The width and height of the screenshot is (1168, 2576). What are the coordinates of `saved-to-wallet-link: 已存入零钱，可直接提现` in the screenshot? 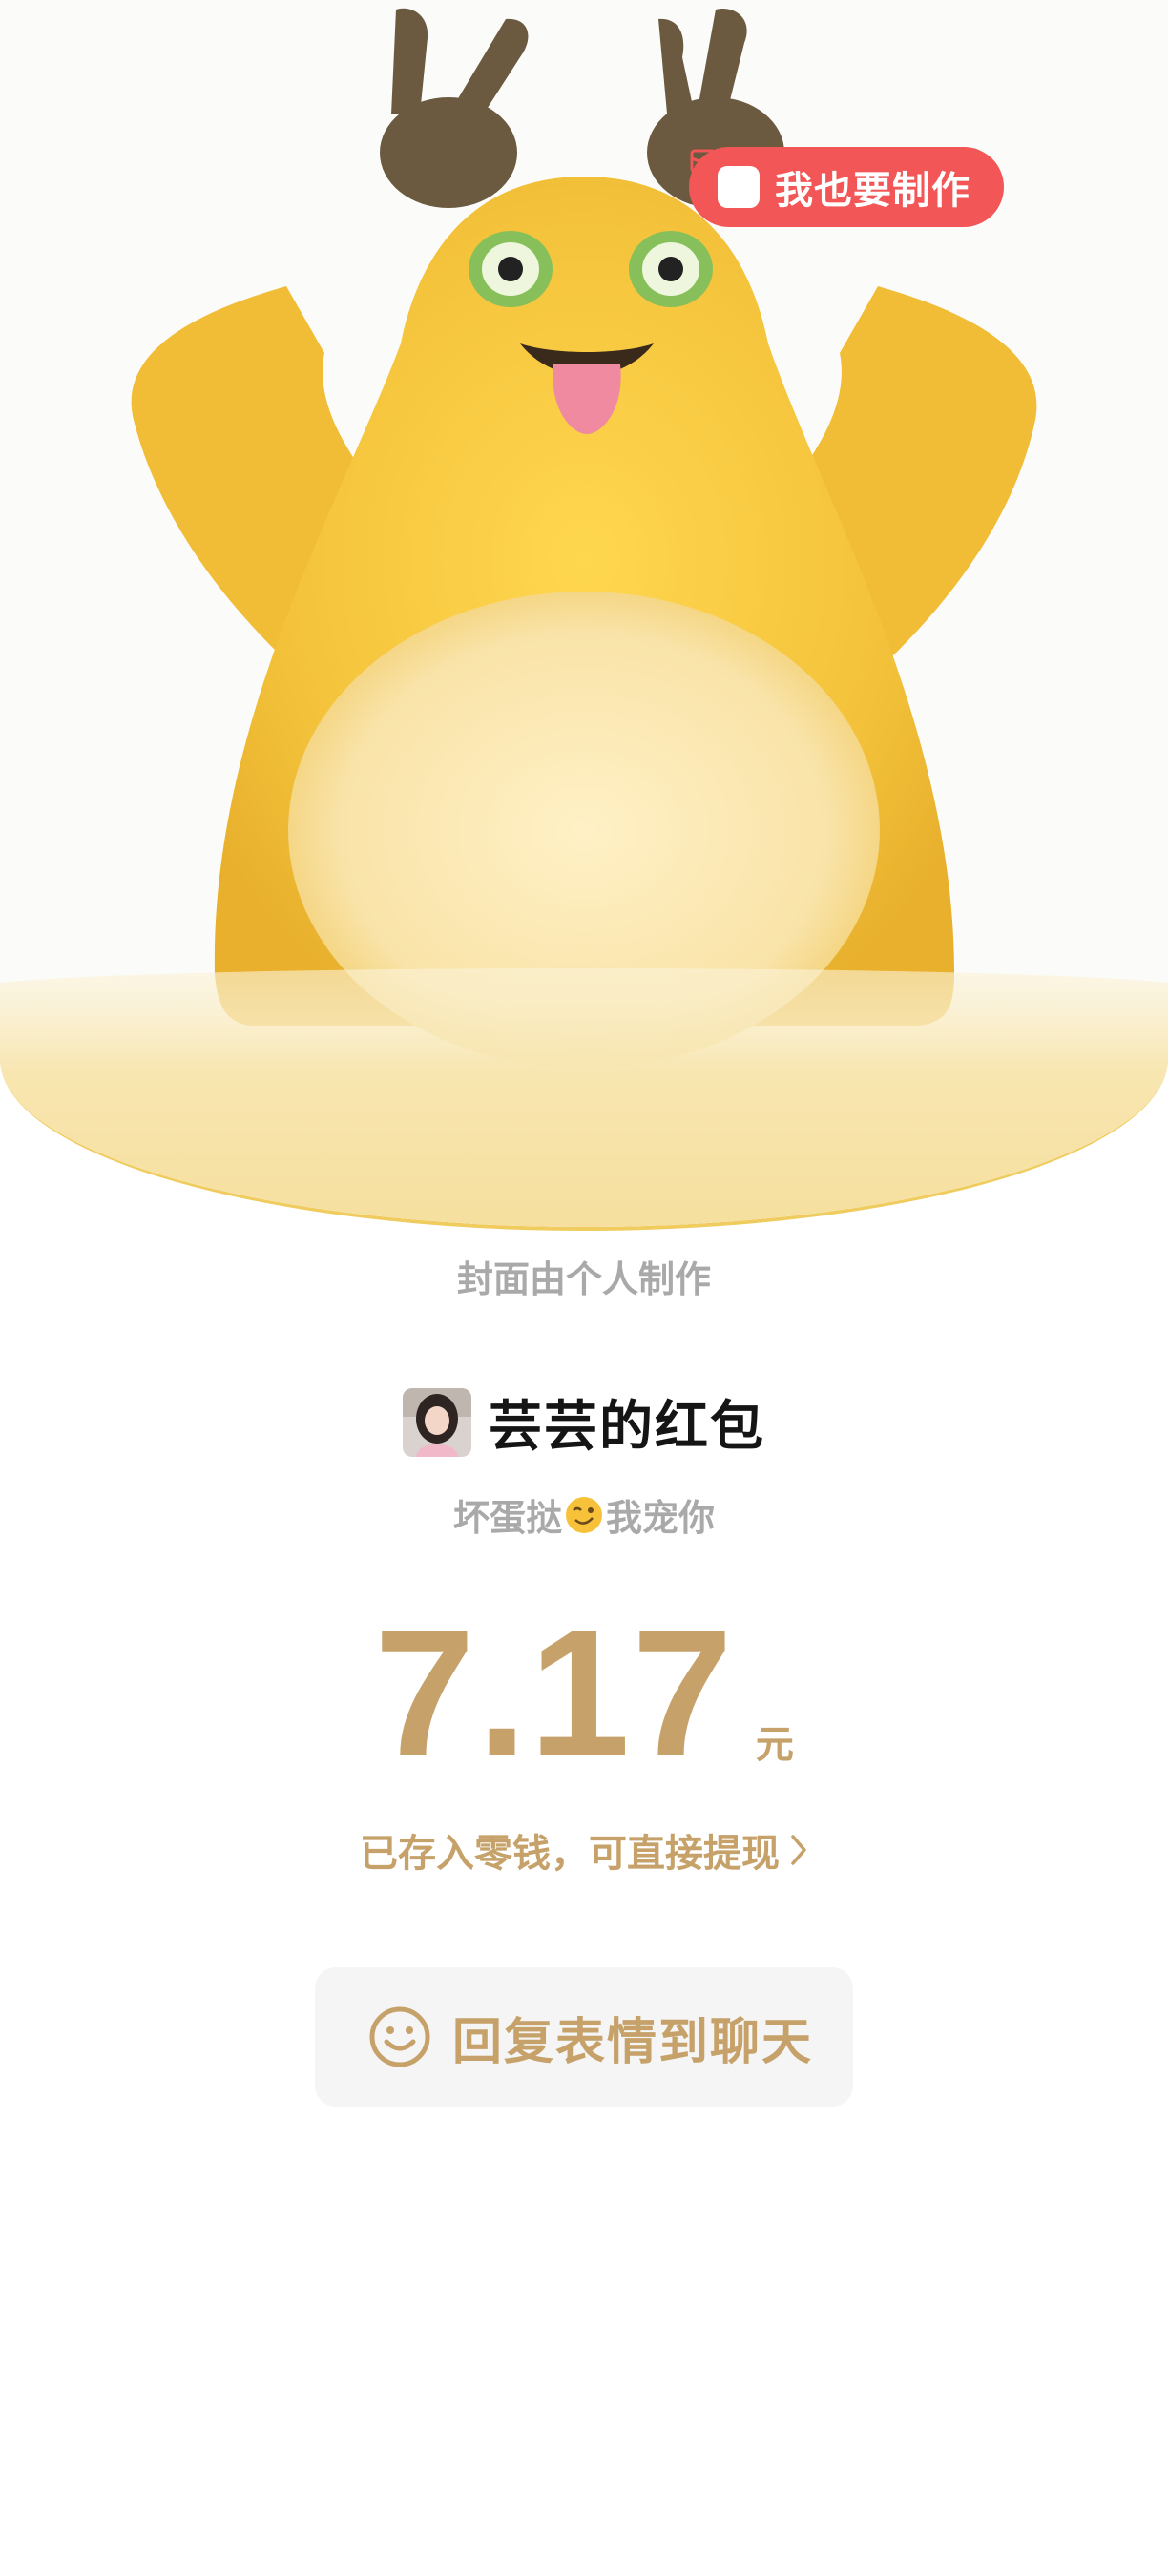 It's located at (584, 1850).